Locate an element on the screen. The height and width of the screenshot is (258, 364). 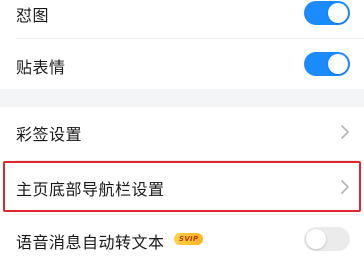
setting-label: 贴表情 is located at coordinates (41, 67).